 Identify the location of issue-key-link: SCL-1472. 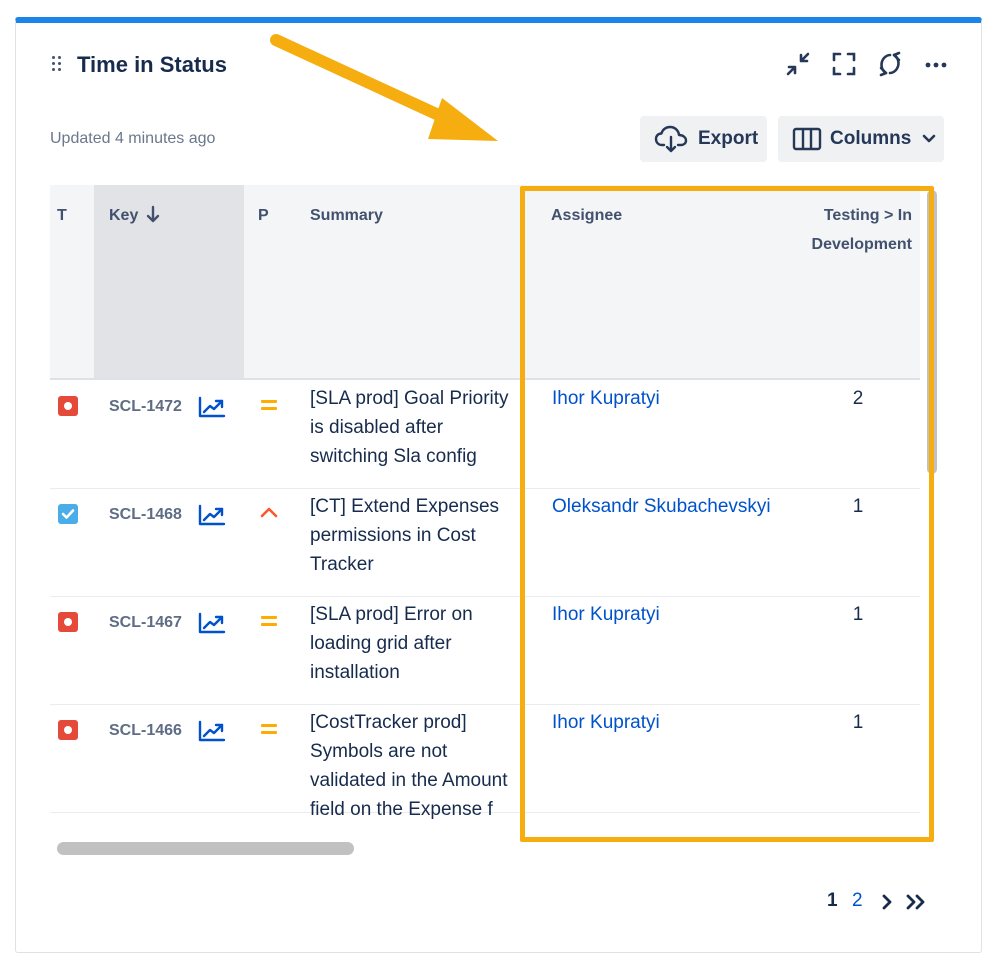
(145, 407).